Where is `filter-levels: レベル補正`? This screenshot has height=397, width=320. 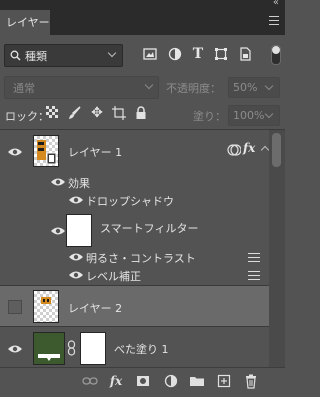 filter-levels: レベル補正 is located at coordinates (113, 276).